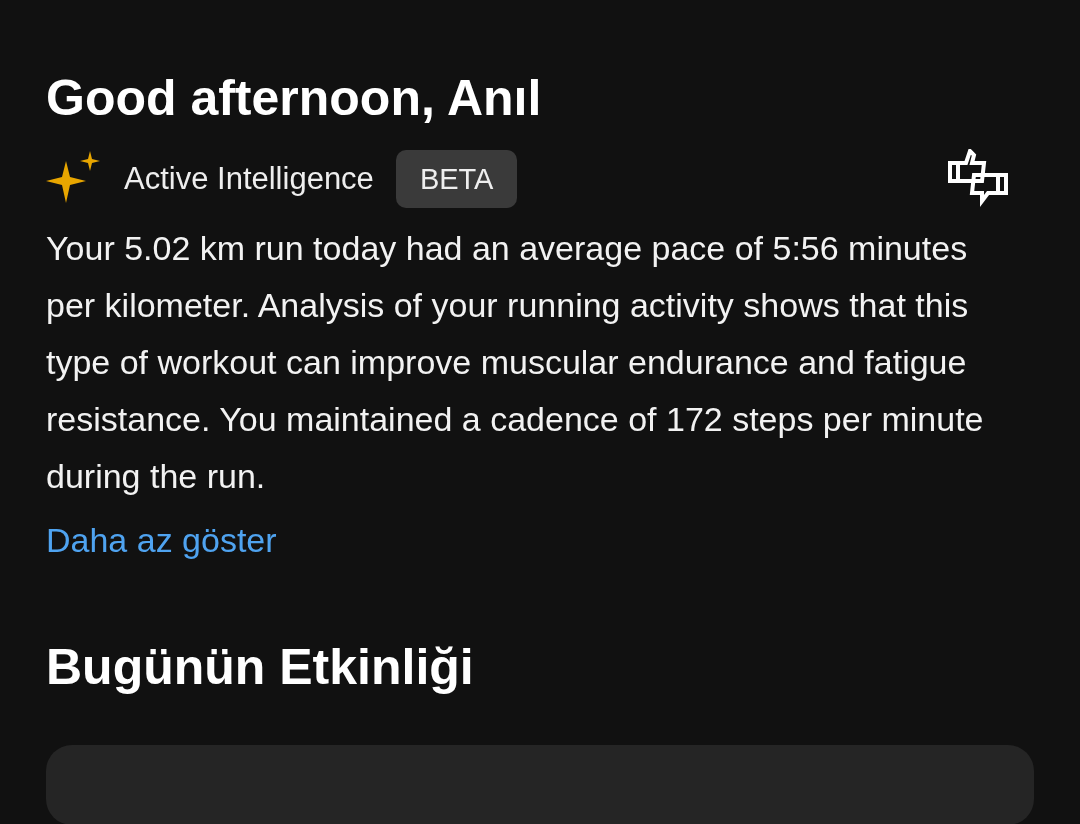  Describe the element at coordinates (249, 178) in the screenshot. I see `feature-title: Active Intelligence` at that location.